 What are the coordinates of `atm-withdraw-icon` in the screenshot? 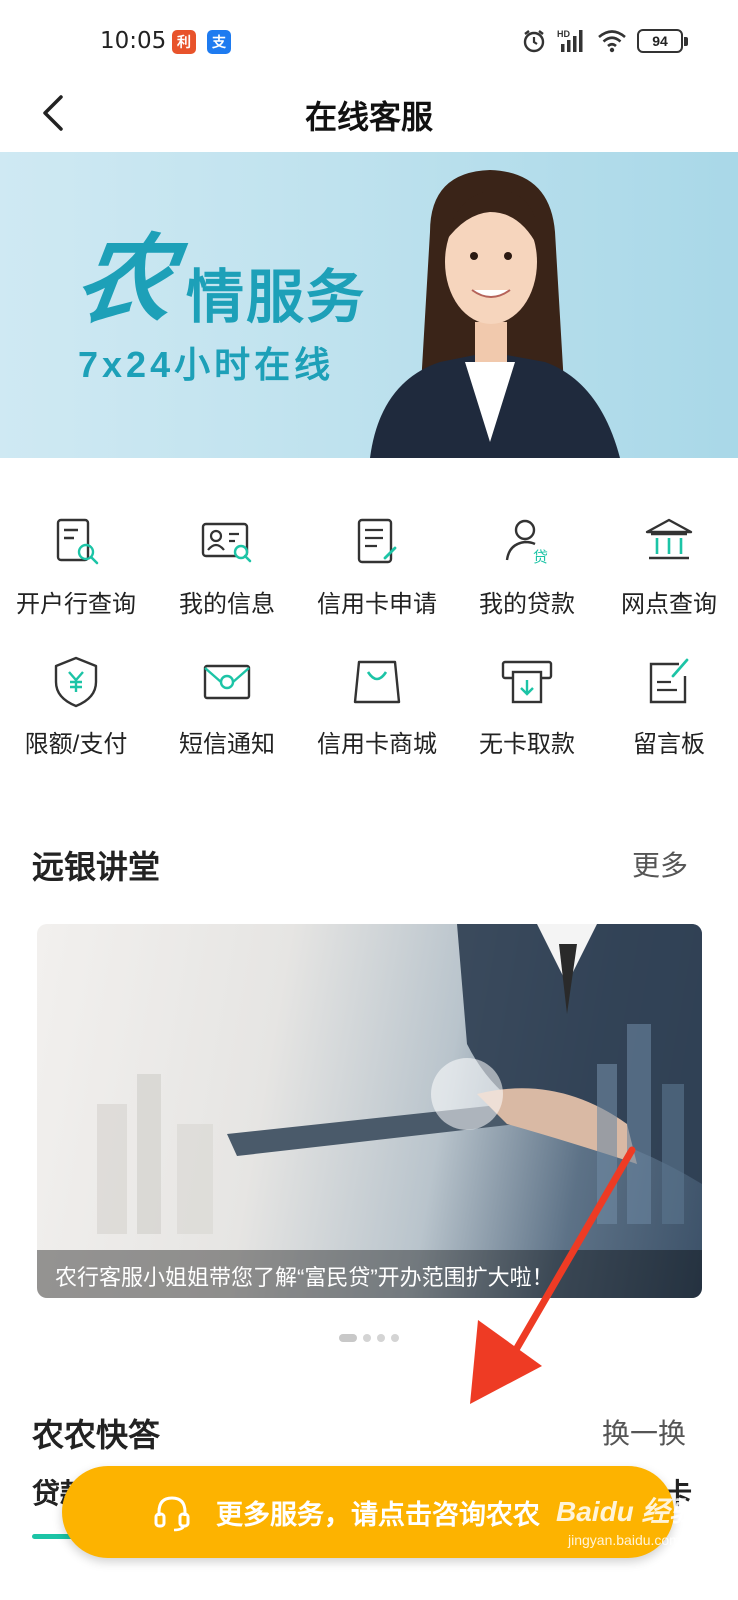 It's located at (527, 682).